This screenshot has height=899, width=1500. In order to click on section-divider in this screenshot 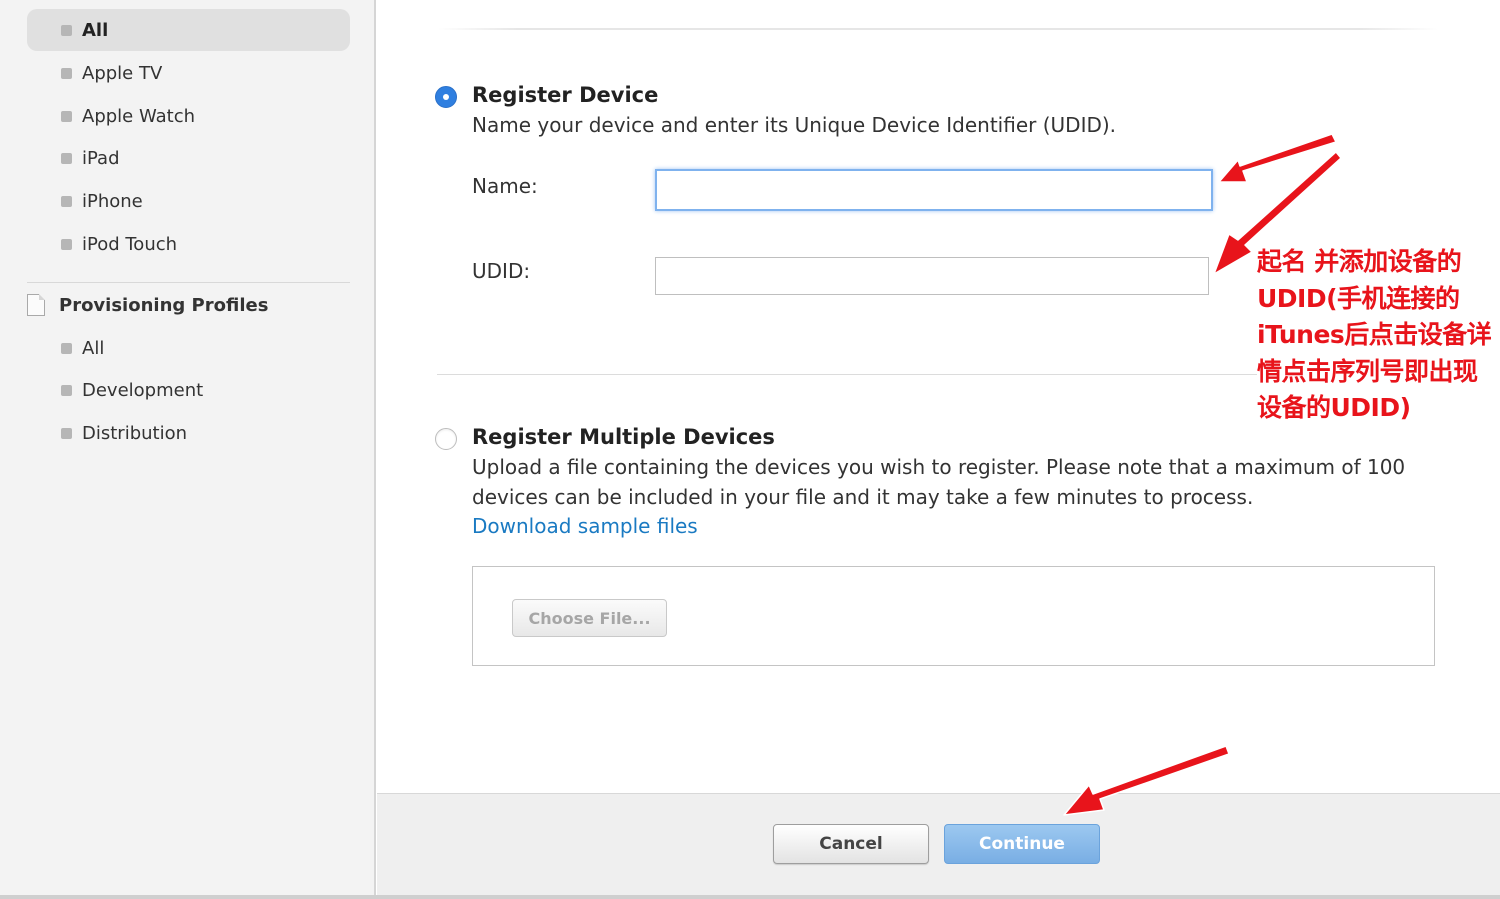, I will do `click(847, 374)`.